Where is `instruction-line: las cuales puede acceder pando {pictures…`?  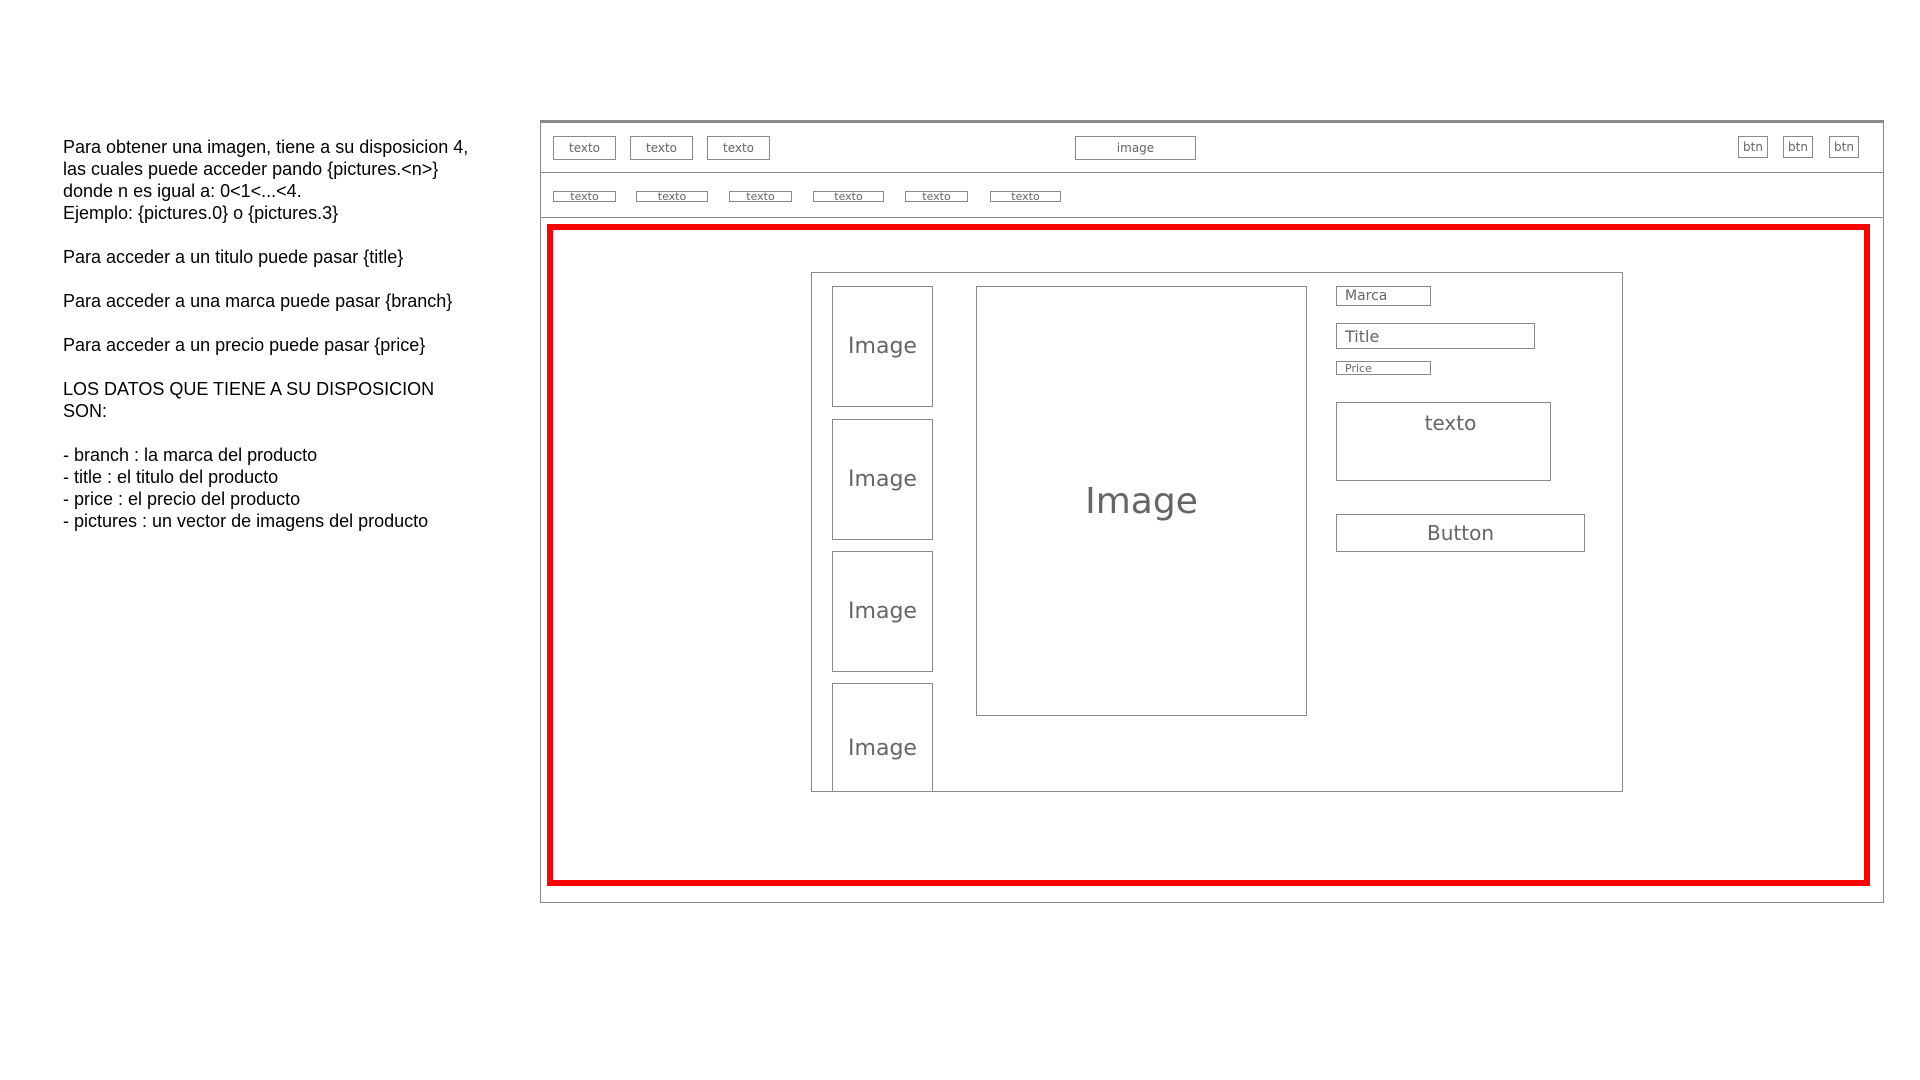
instruction-line: las cuales puede acceder pando {pictures… is located at coordinates (251, 169).